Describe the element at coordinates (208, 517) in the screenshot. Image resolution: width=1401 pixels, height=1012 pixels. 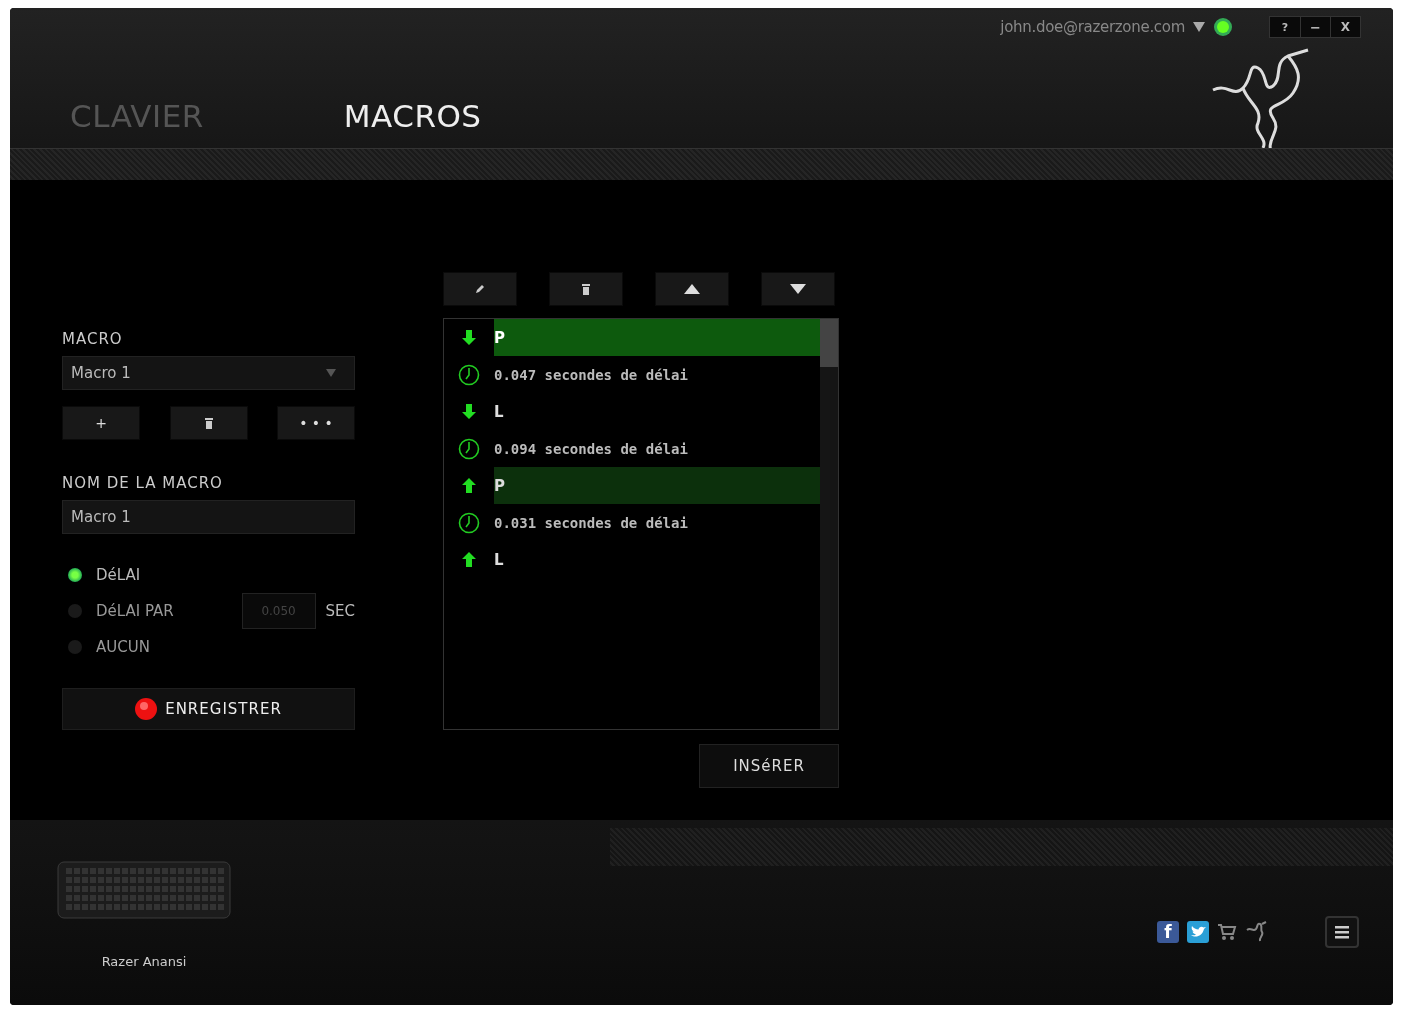
I see `macro-name-field: Macro 1` at that location.